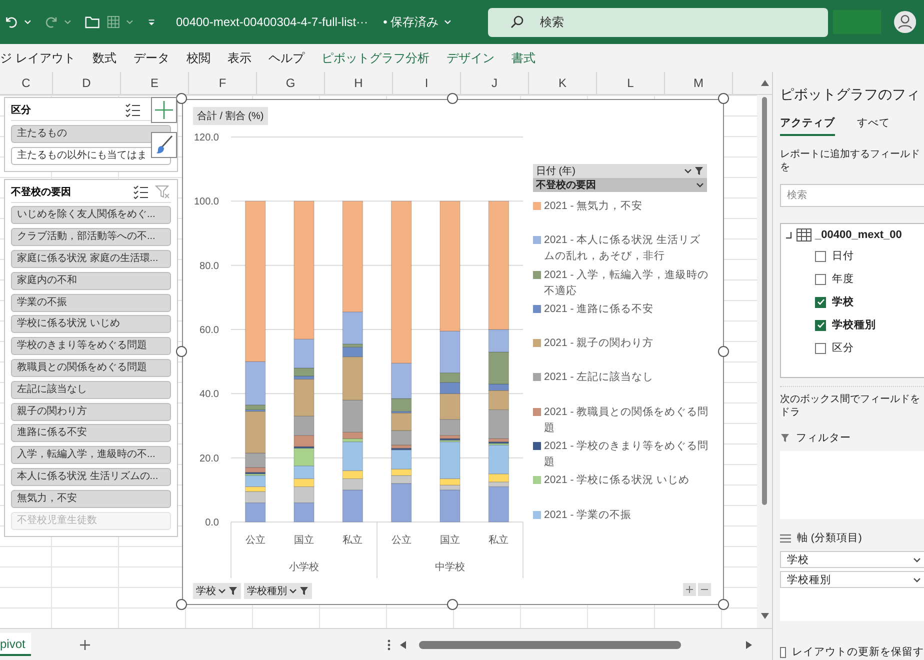  What do you see at coordinates (620, 171) in the screenshot?
I see `legend-field-button: 日付 (年)` at bounding box center [620, 171].